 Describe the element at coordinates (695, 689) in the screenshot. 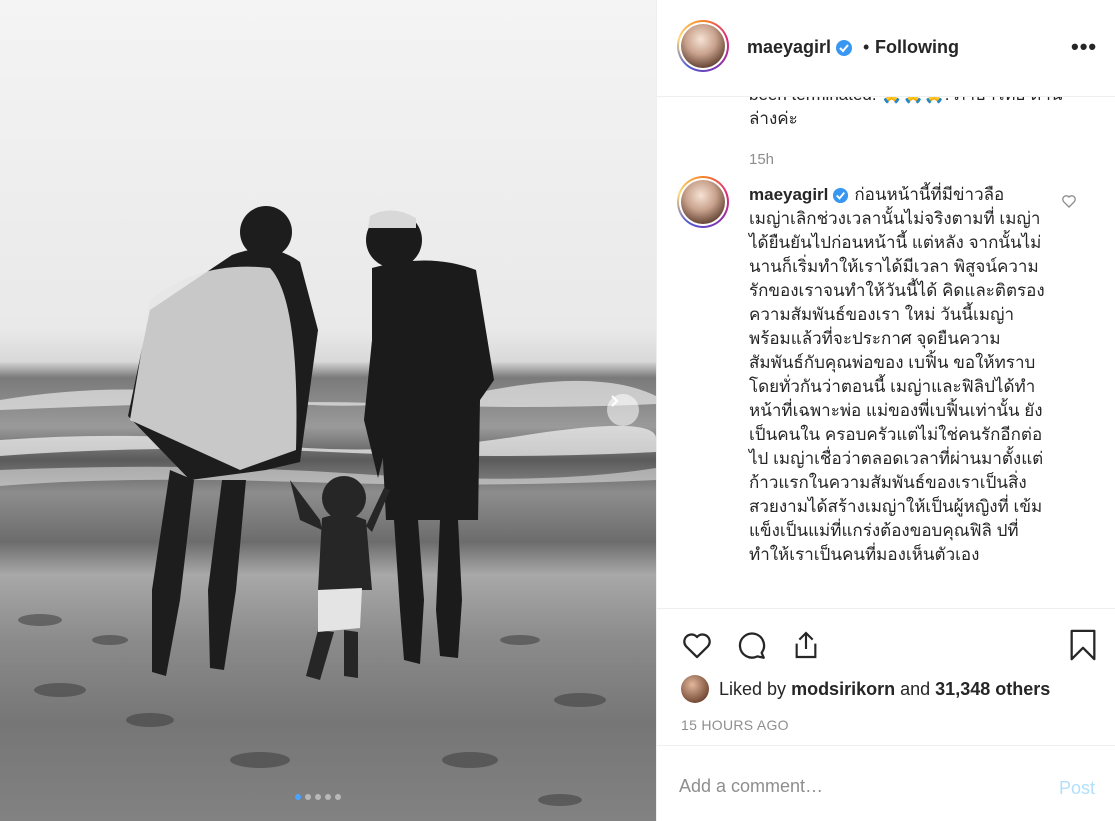

I see `liker-avatar` at that location.